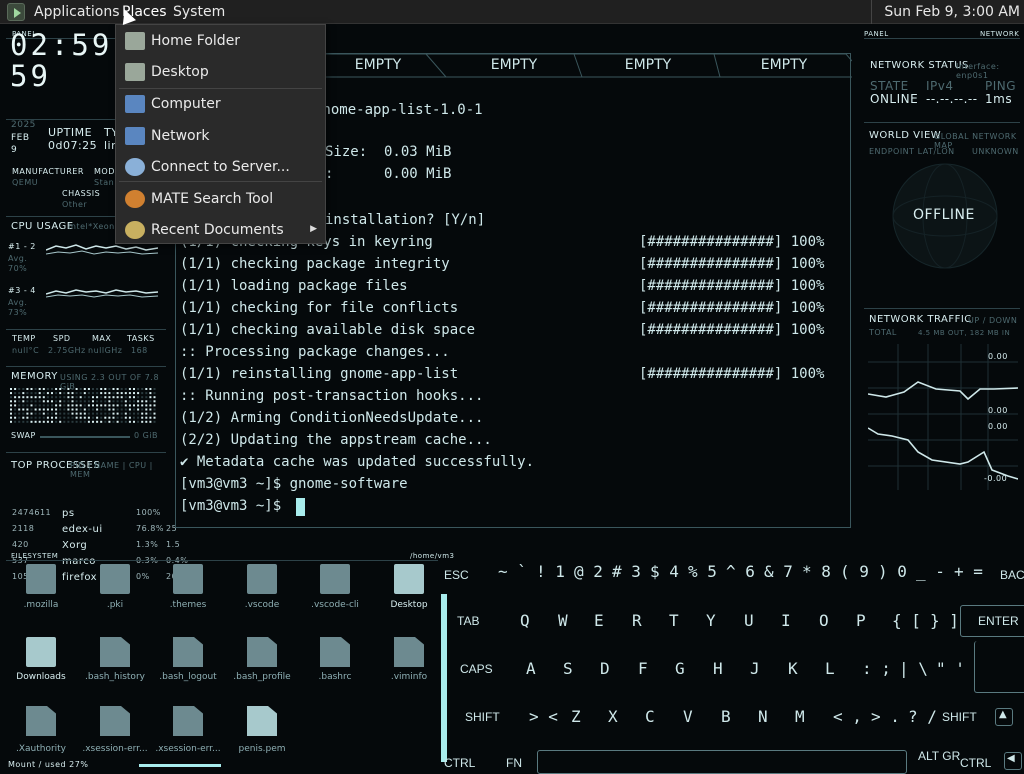 Image resolution: width=1024 pixels, height=774 pixels. Describe the element at coordinates (861, 620) in the screenshot. I see `key: P` at that location.